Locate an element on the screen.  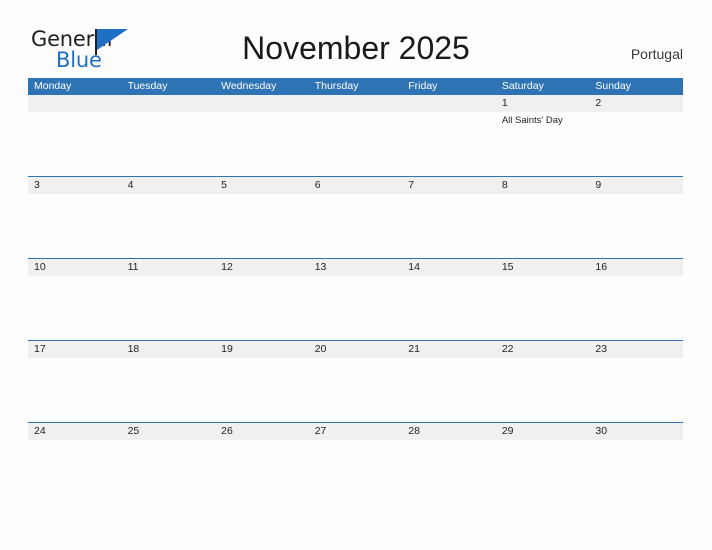
week-date-band: 10 11 12 13 14 15 16 is located at coordinates (355, 267).